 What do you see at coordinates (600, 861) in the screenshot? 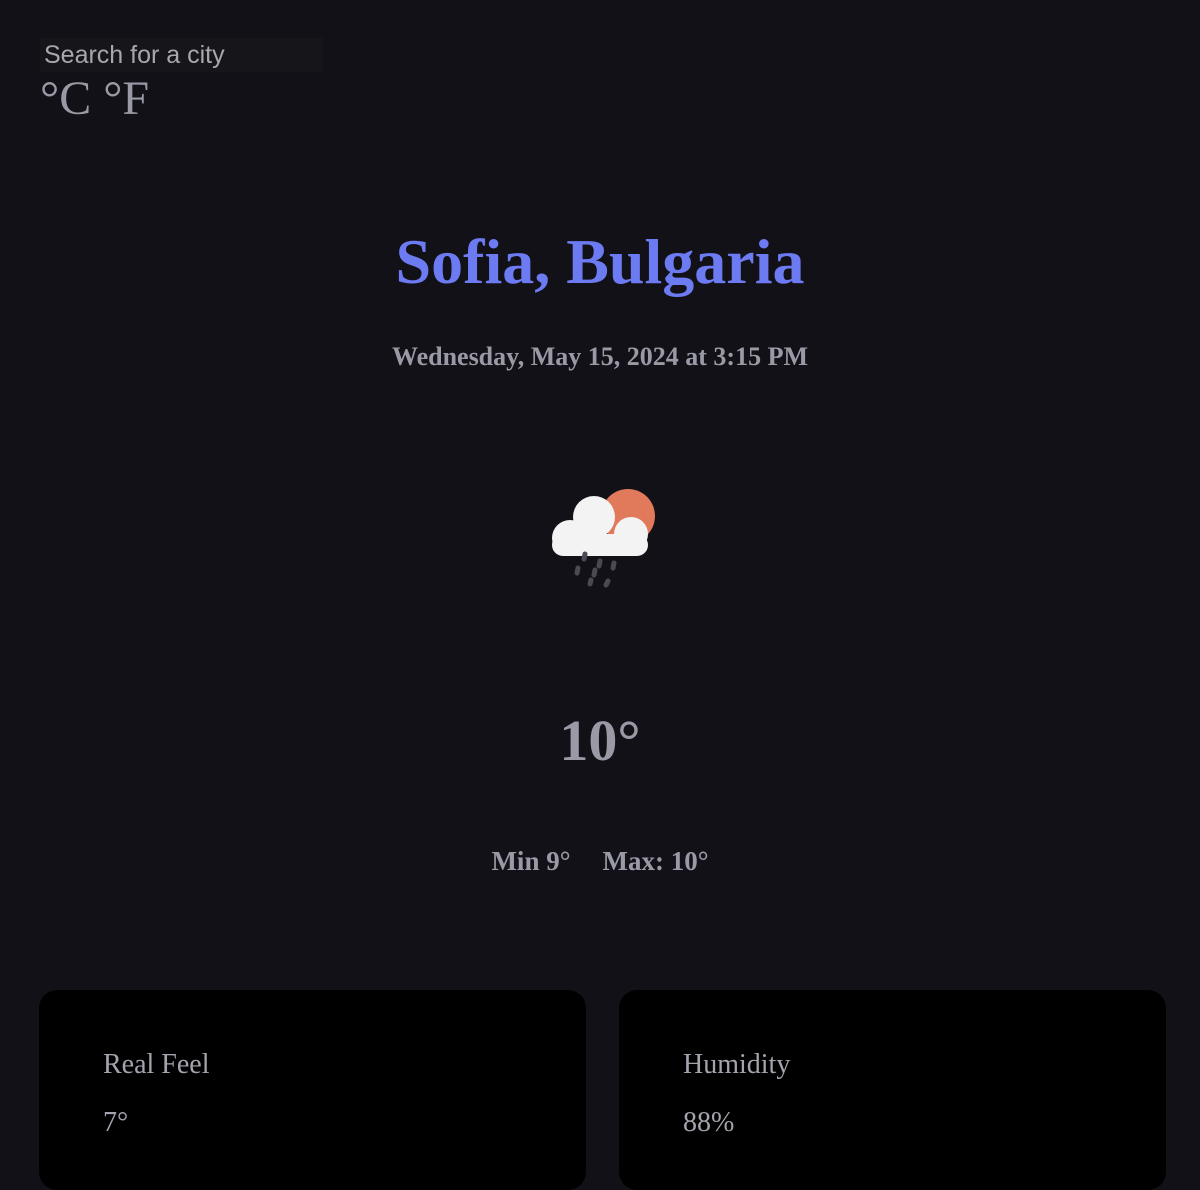
I see `min-max-temperature: Min 9° Max: 10°` at bounding box center [600, 861].